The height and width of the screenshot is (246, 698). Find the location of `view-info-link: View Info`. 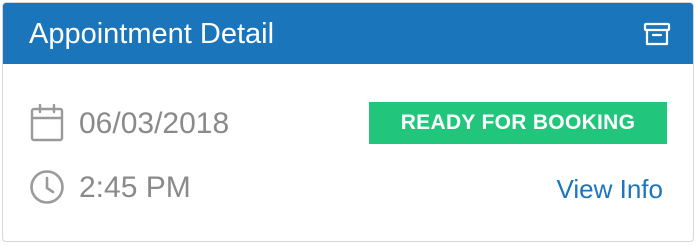

view-info-link: View Info is located at coordinates (610, 189).